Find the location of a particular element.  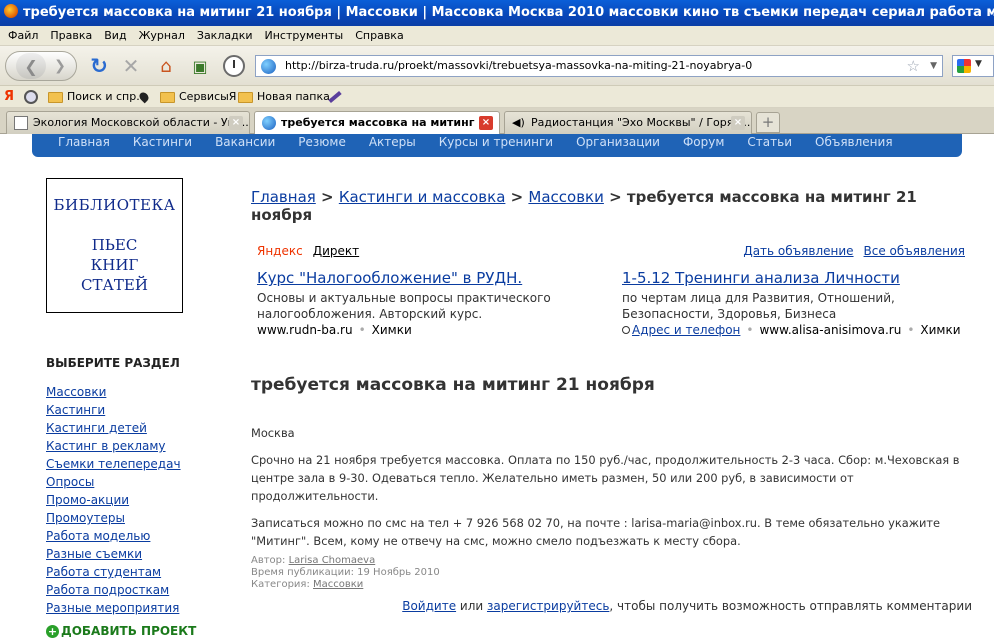

tab-massovka: требуется массовка на митинг ... × is located at coordinates (377, 123).